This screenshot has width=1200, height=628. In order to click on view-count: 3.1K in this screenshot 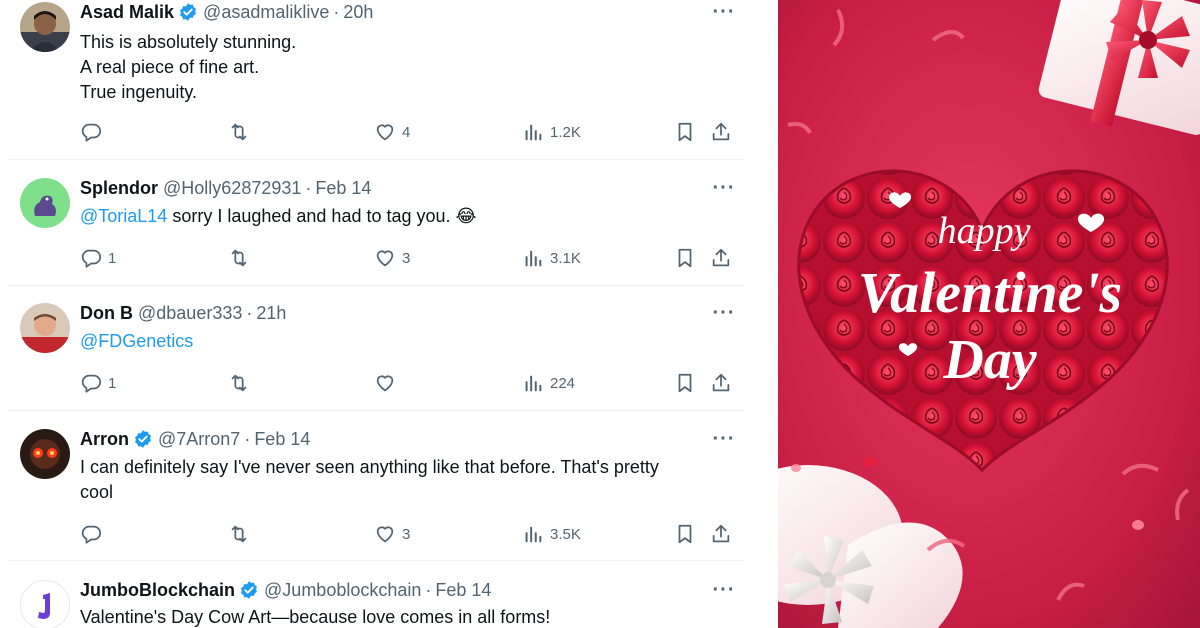, I will do `click(565, 258)`.